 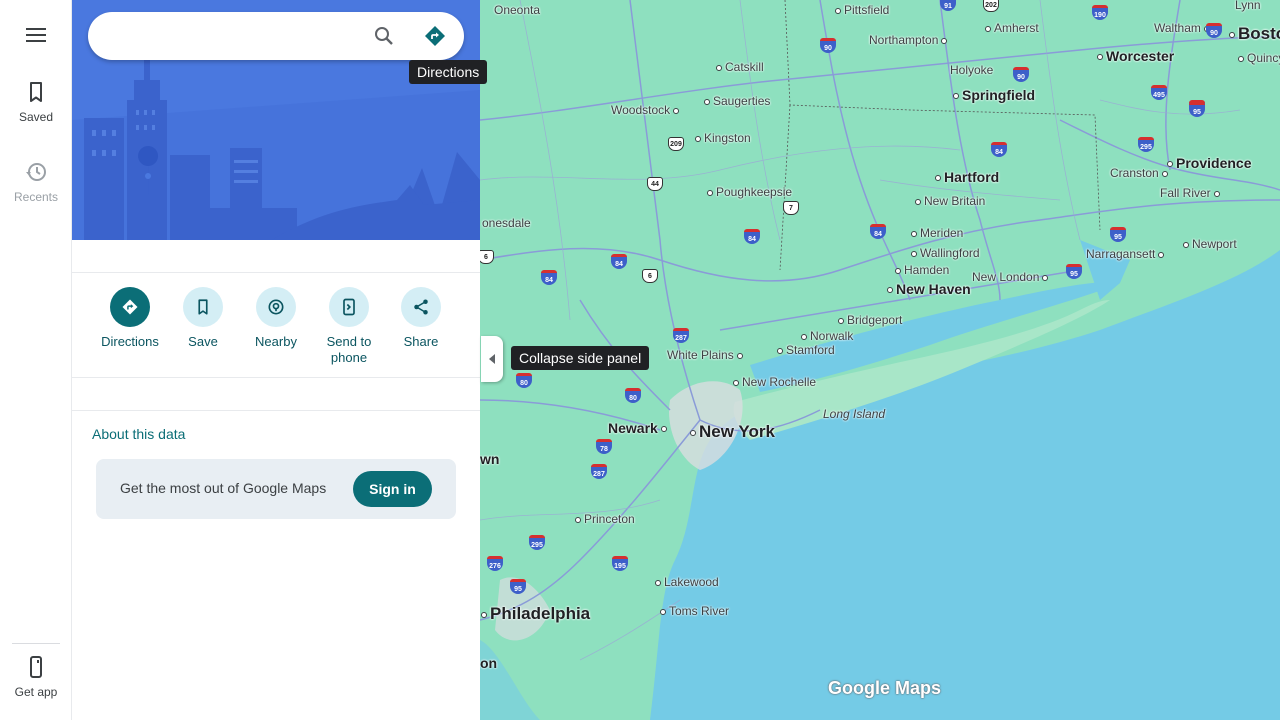 What do you see at coordinates (639, 428) in the screenshot?
I see `city-label: Newark` at bounding box center [639, 428].